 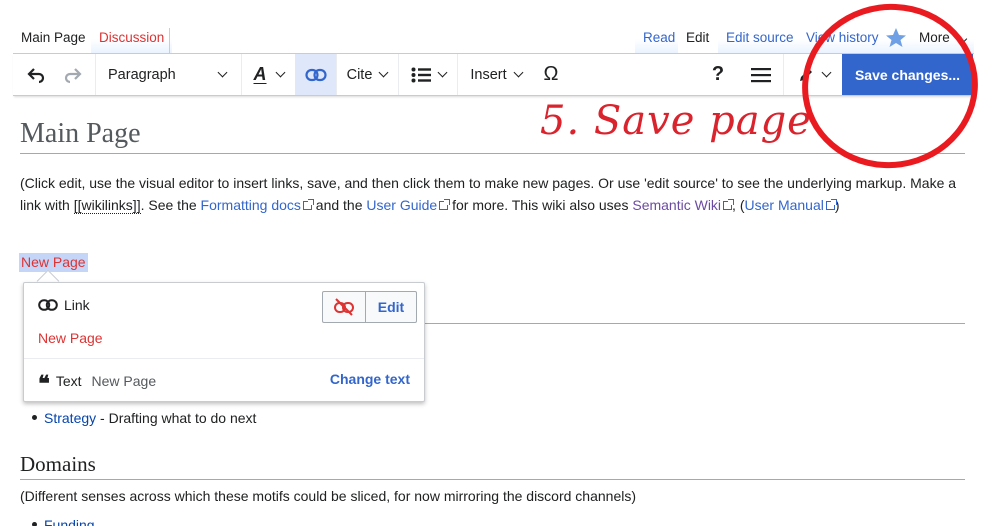 What do you see at coordinates (676, 205) in the screenshot?
I see `semantic-wiki-link: Semantic Wiki` at bounding box center [676, 205].